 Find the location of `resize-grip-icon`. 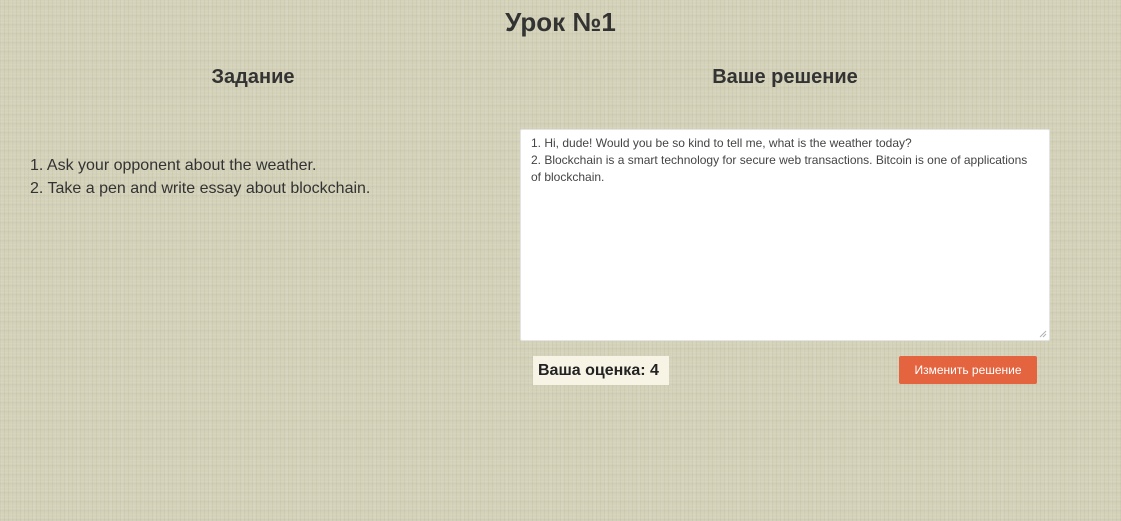

resize-grip-icon is located at coordinates (1043, 334).